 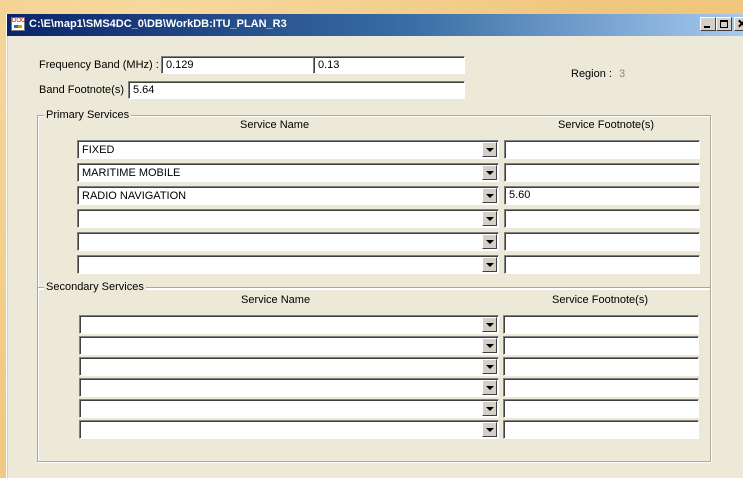 I want to click on minimize-icon, so click(x=708, y=24).